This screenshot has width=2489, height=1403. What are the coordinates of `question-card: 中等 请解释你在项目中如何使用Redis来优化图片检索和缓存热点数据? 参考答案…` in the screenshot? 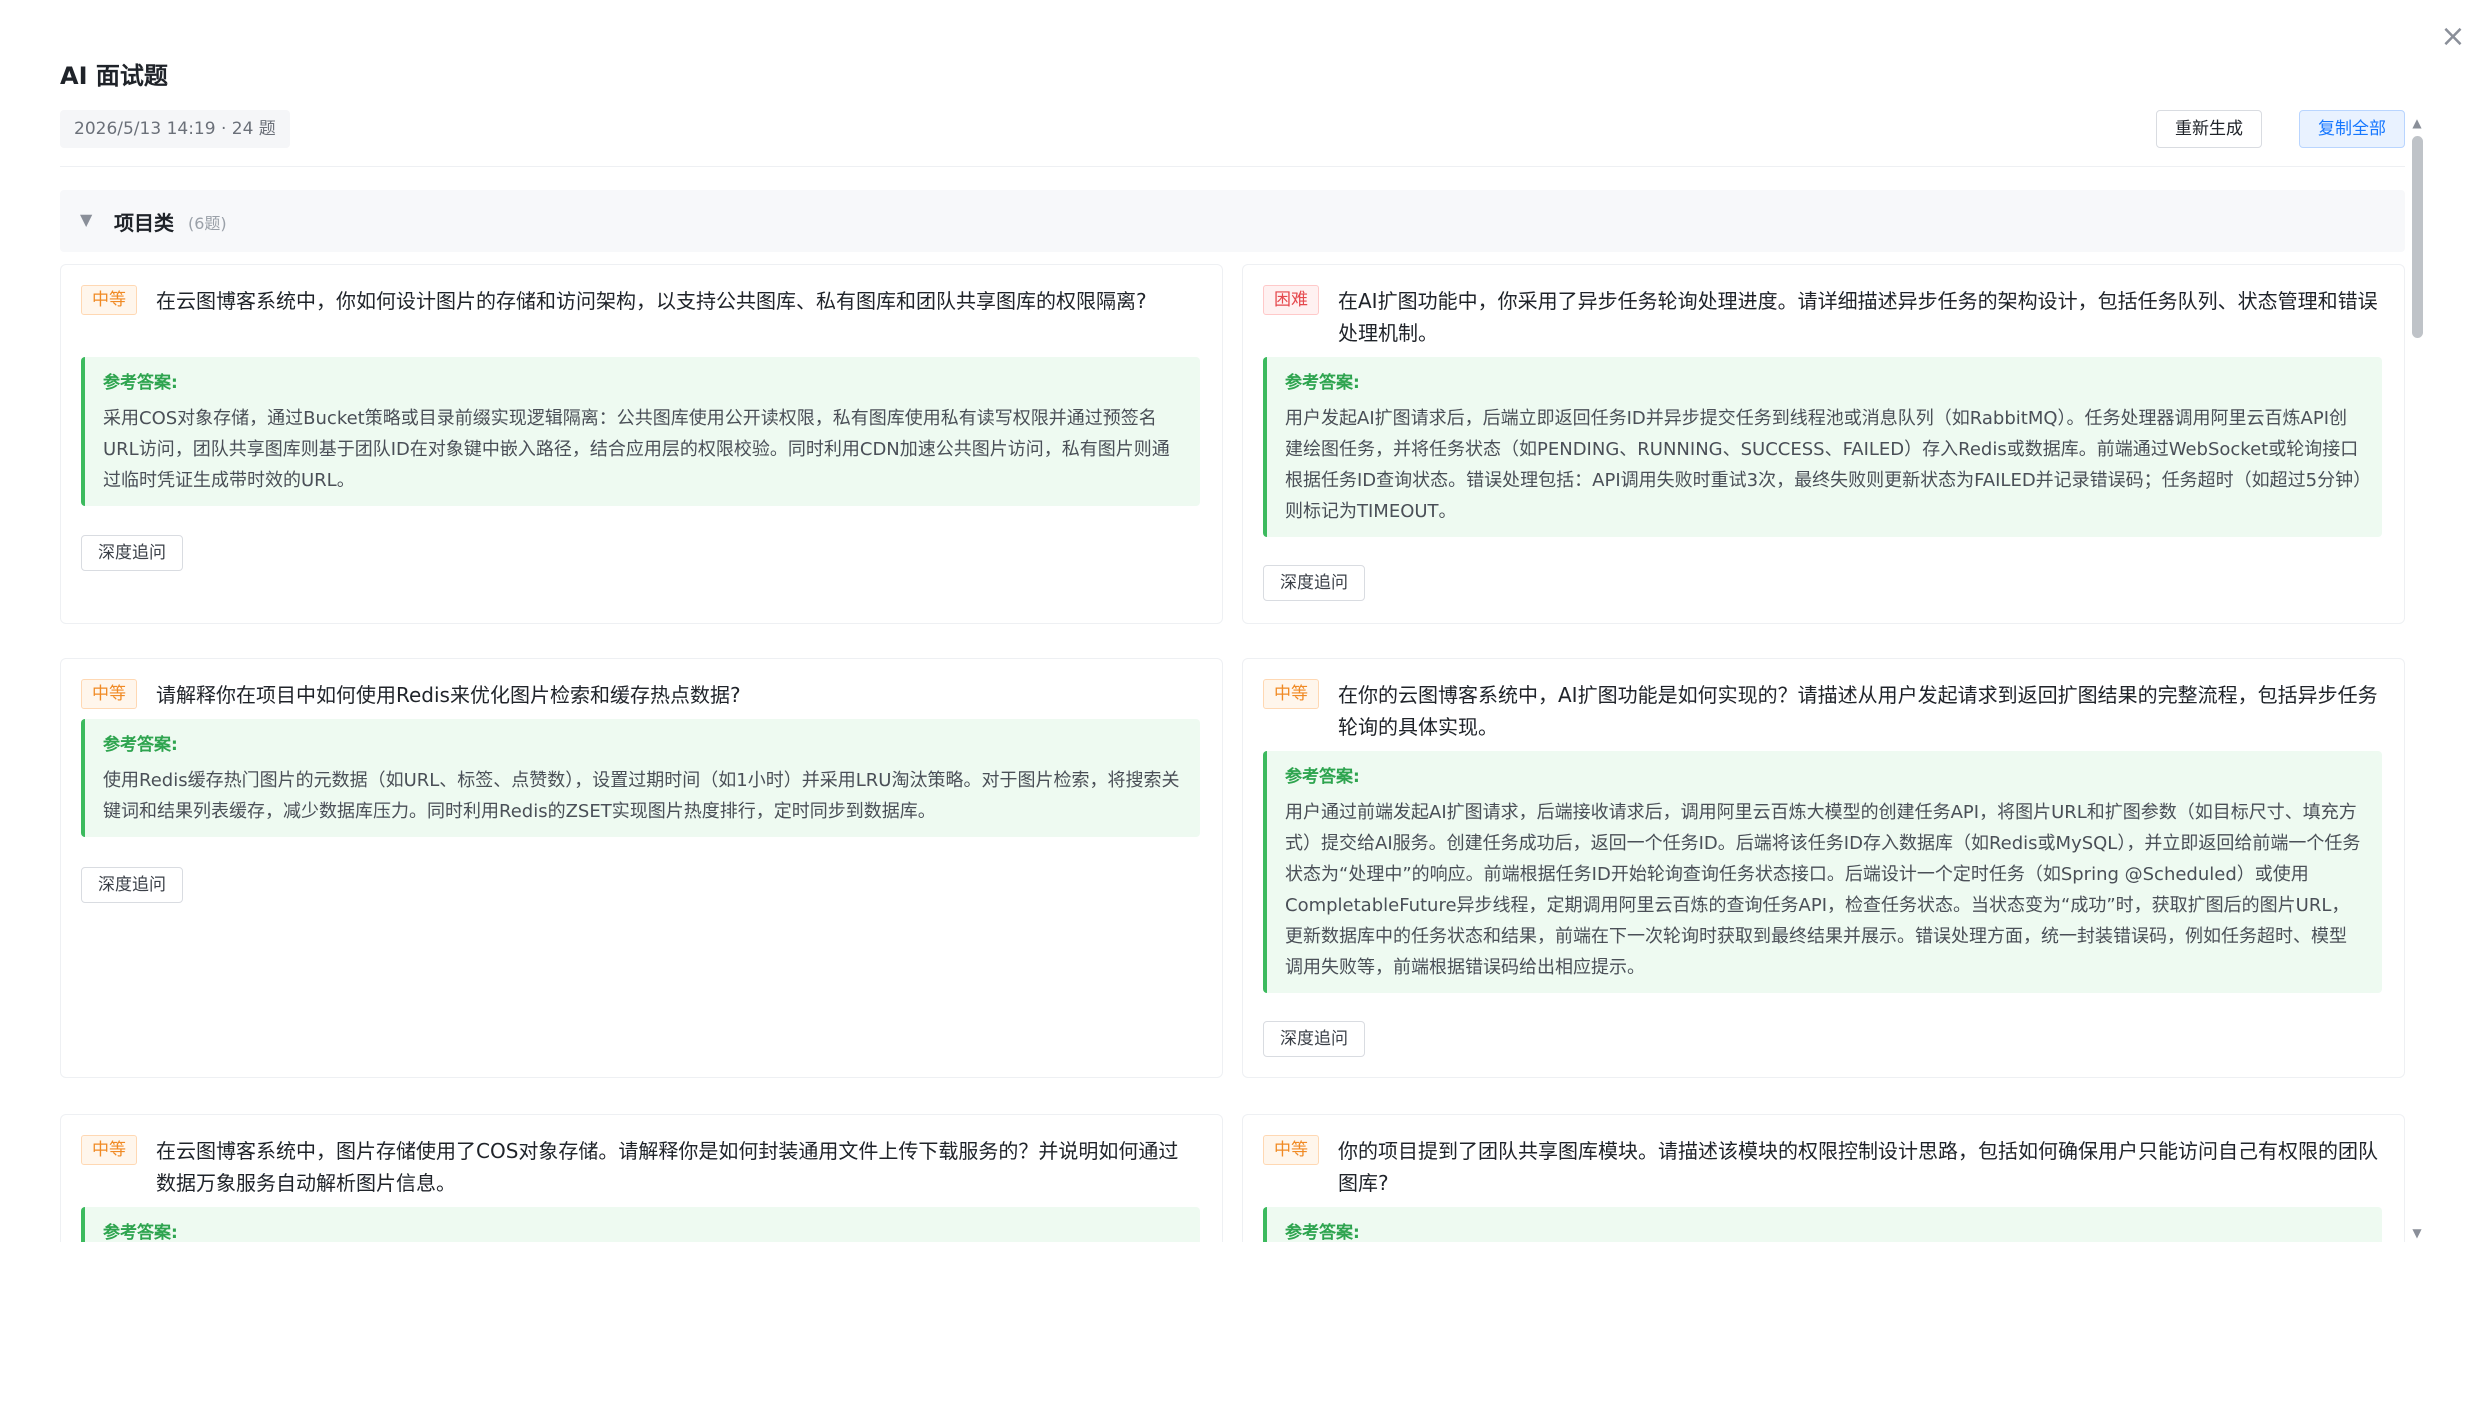 It's located at (641, 868).